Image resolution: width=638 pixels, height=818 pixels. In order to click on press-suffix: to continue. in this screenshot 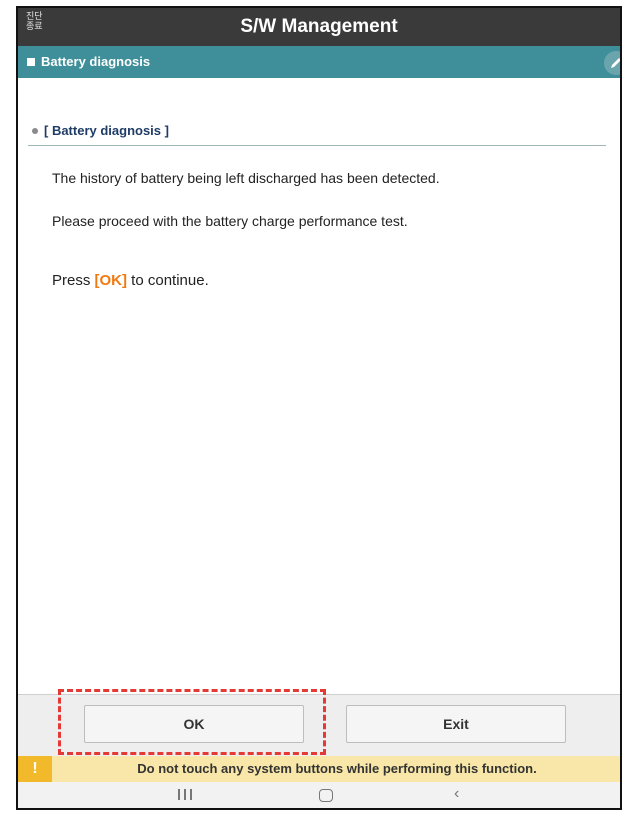, I will do `click(168, 280)`.